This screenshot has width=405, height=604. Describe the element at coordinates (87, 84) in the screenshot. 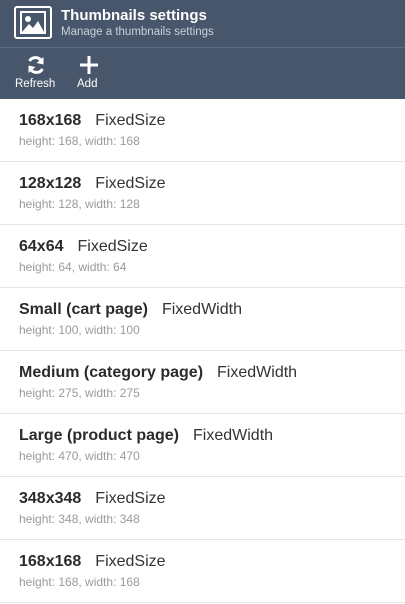

I see `add-label: Add` at that location.